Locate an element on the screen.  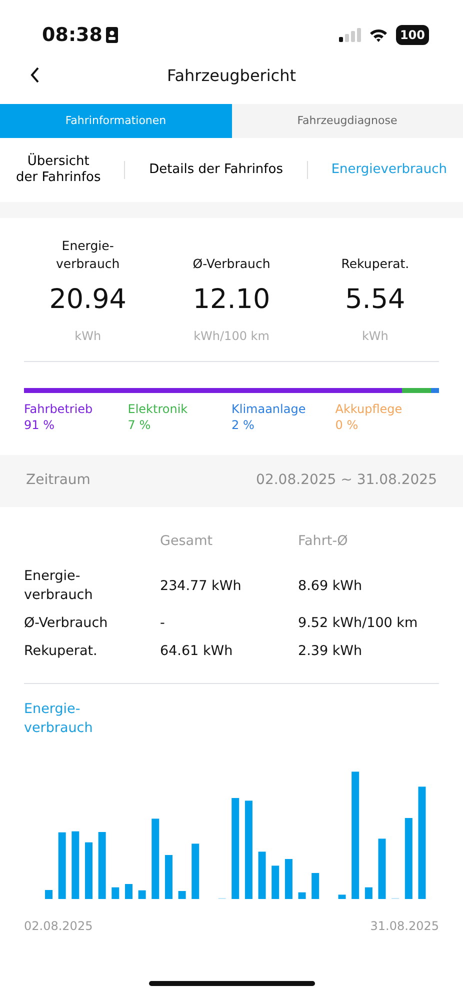
stat-value: 20.94 is located at coordinates (88, 300).